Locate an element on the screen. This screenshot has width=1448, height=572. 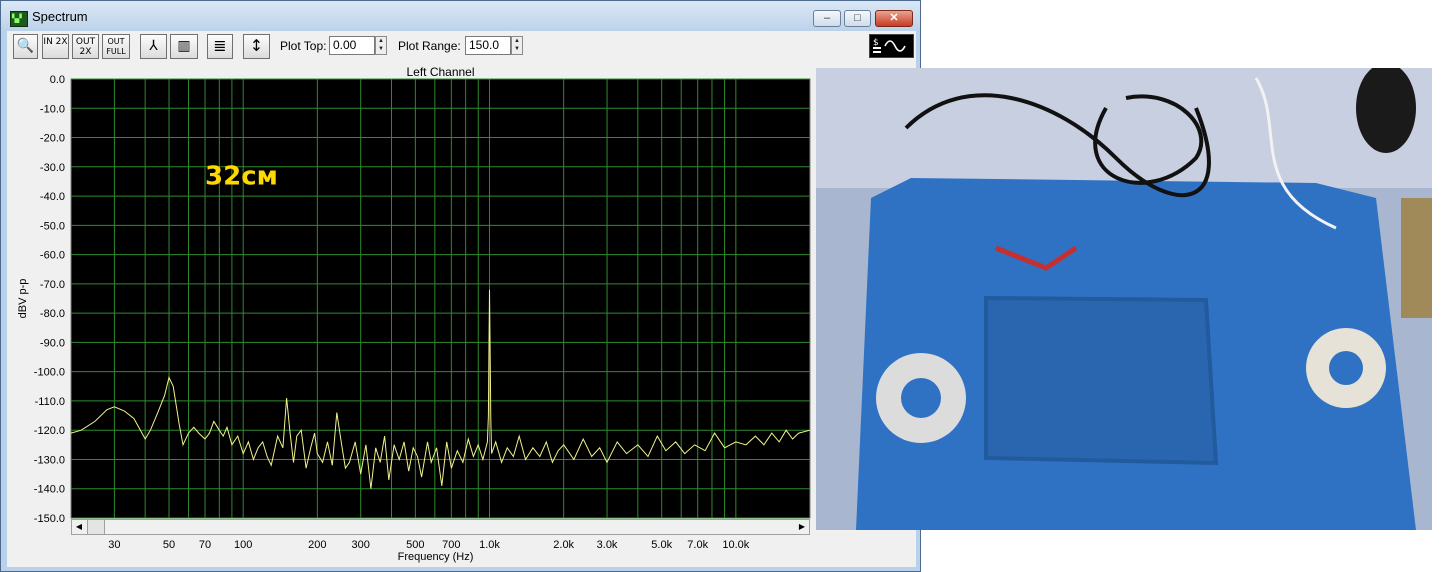
y-tick-label: -60.0 is located at coordinates (52, 256).